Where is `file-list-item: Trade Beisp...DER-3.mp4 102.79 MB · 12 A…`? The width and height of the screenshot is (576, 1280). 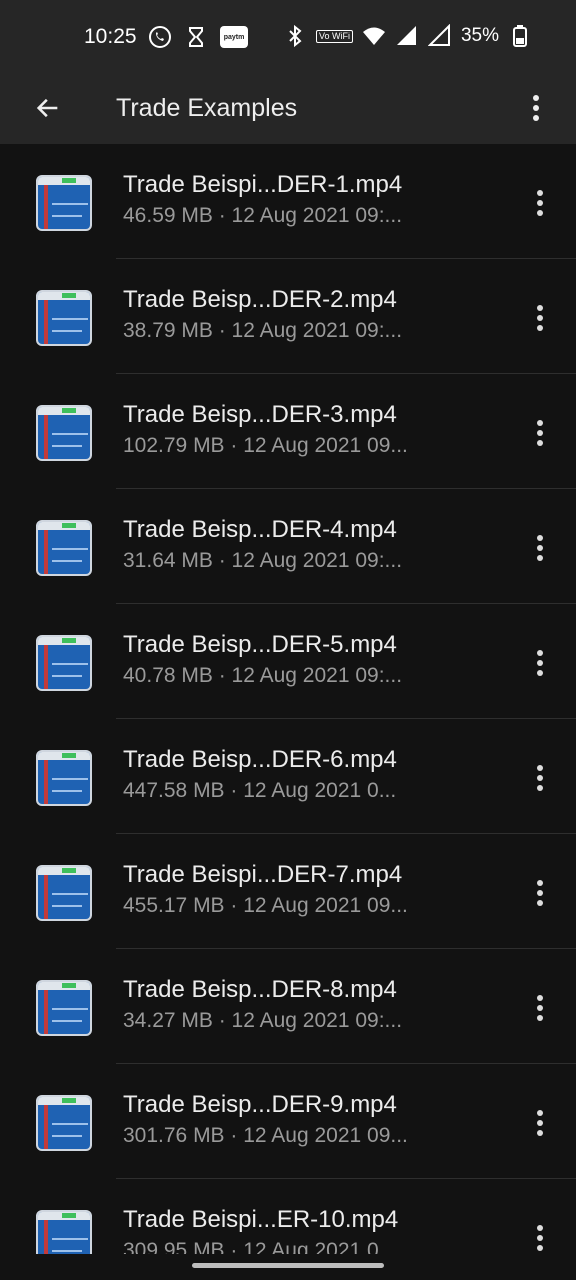 file-list-item: Trade Beisp...DER-3.mp4 102.79 MB · 12 A… is located at coordinates (288, 431).